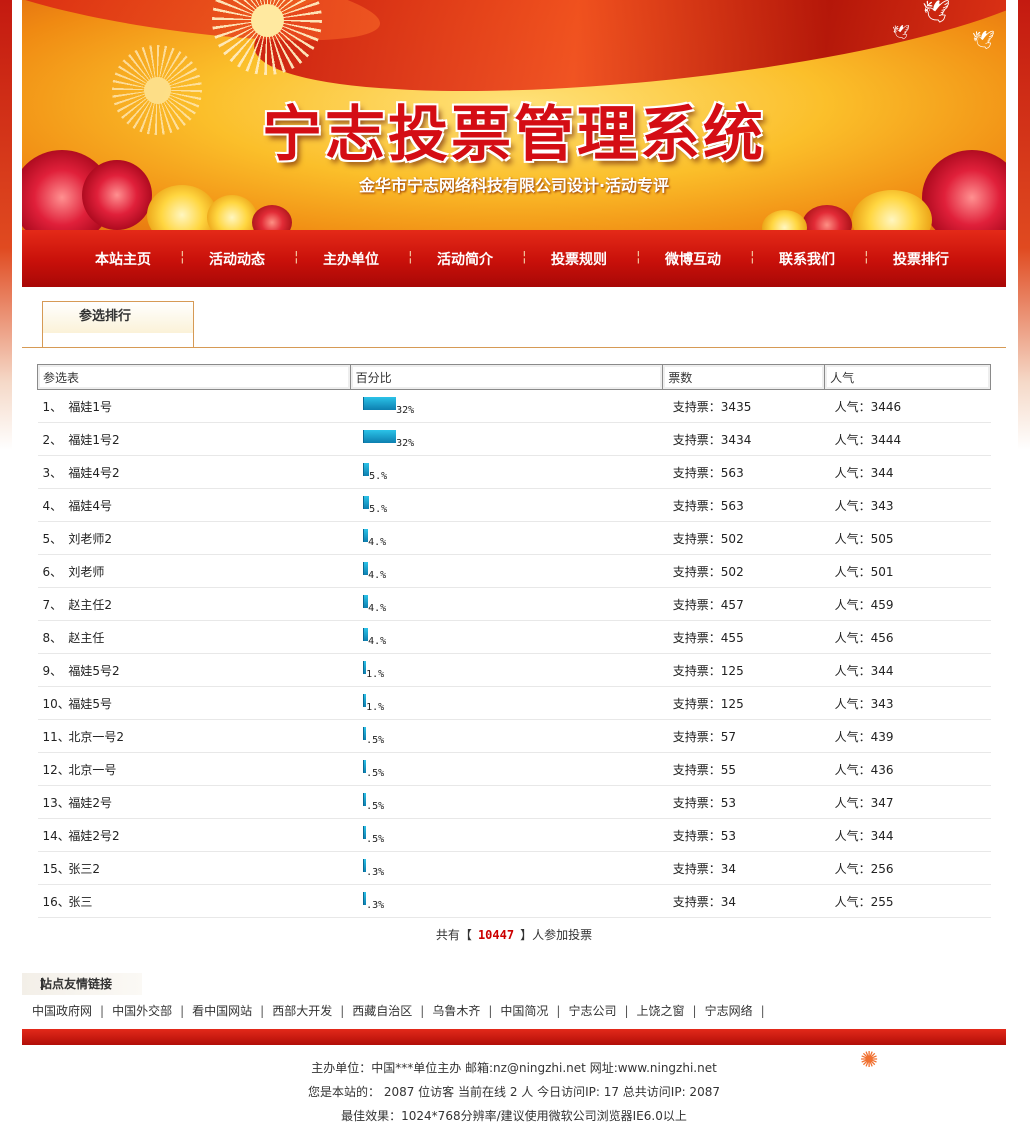 This screenshot has height=1124, width=1030. Describe the element at coordinates (96, 737) in the screenshot. I see `candidate-name: 北京一号2` at that location.